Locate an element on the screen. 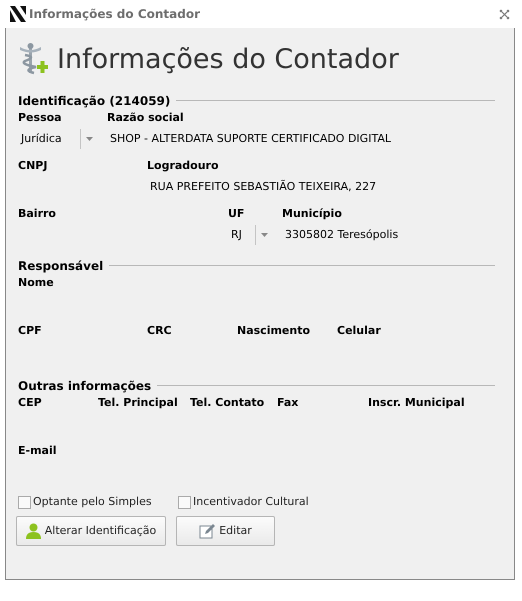 The height and width of the screenshot is (601, 522). field-label: E-mail is located at coordinates (37, 451).